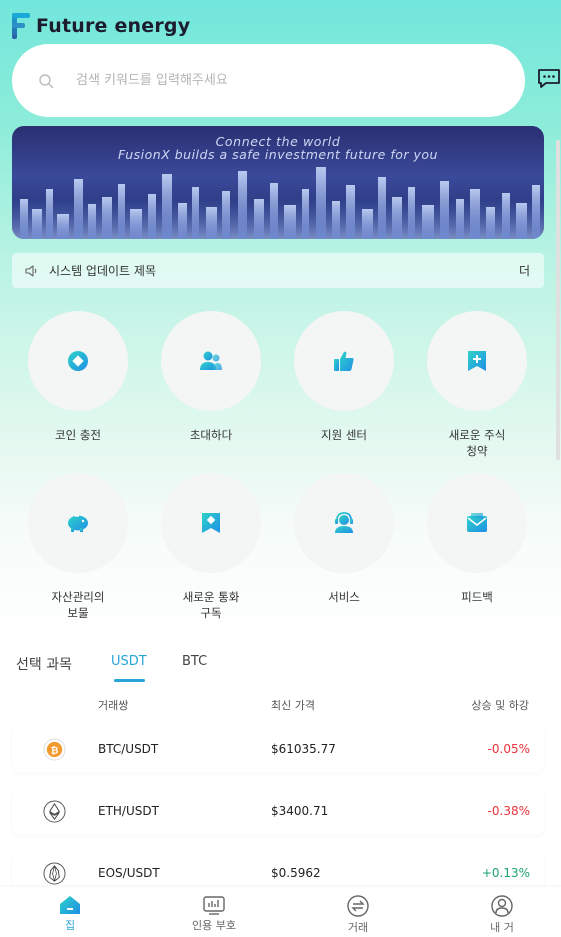 This screenshot has height=937, width=561. Describe the element at coordinates (344, 435) in the screenshot. I see `menu-label: 지원 센터` at that location.